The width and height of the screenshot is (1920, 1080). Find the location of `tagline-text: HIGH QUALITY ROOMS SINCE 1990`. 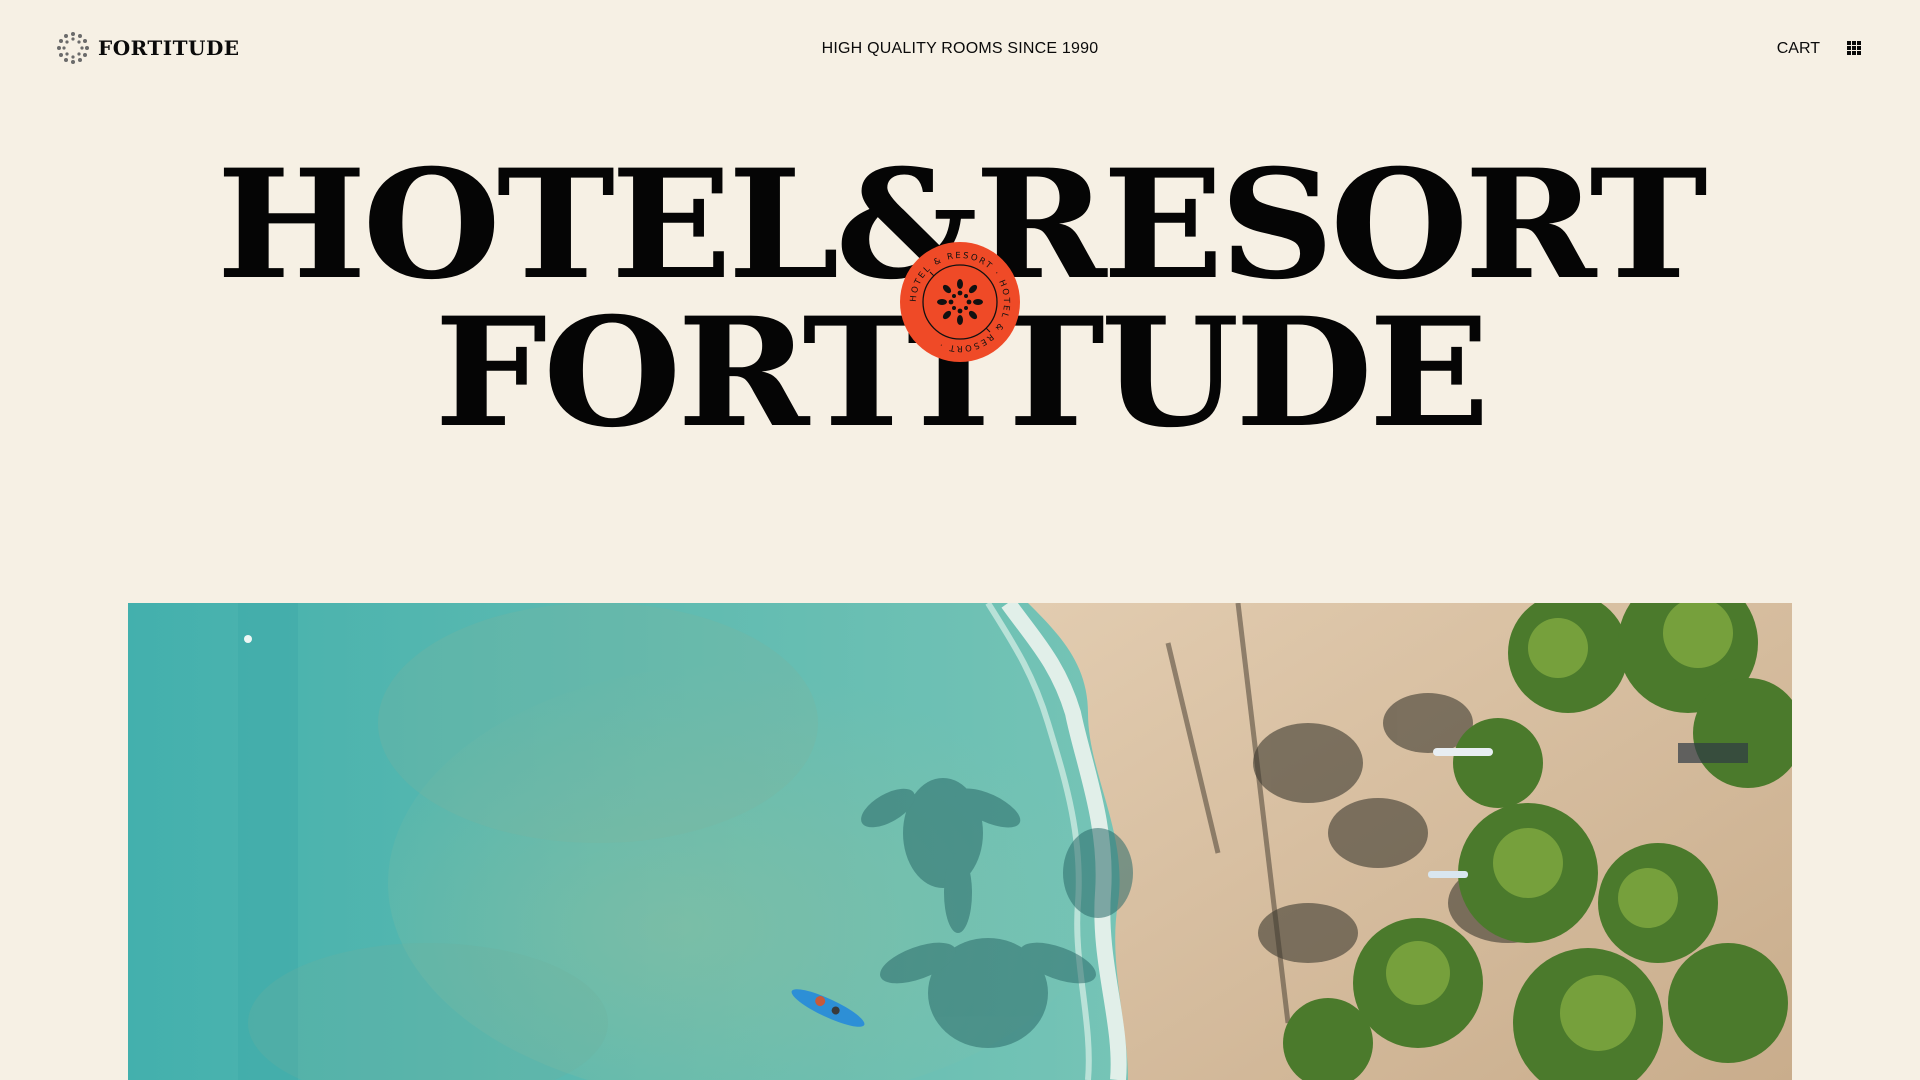

tagline-text: HIGH QUALITY ROOMS SINCE 1990 is located at coordinates (960, 48).